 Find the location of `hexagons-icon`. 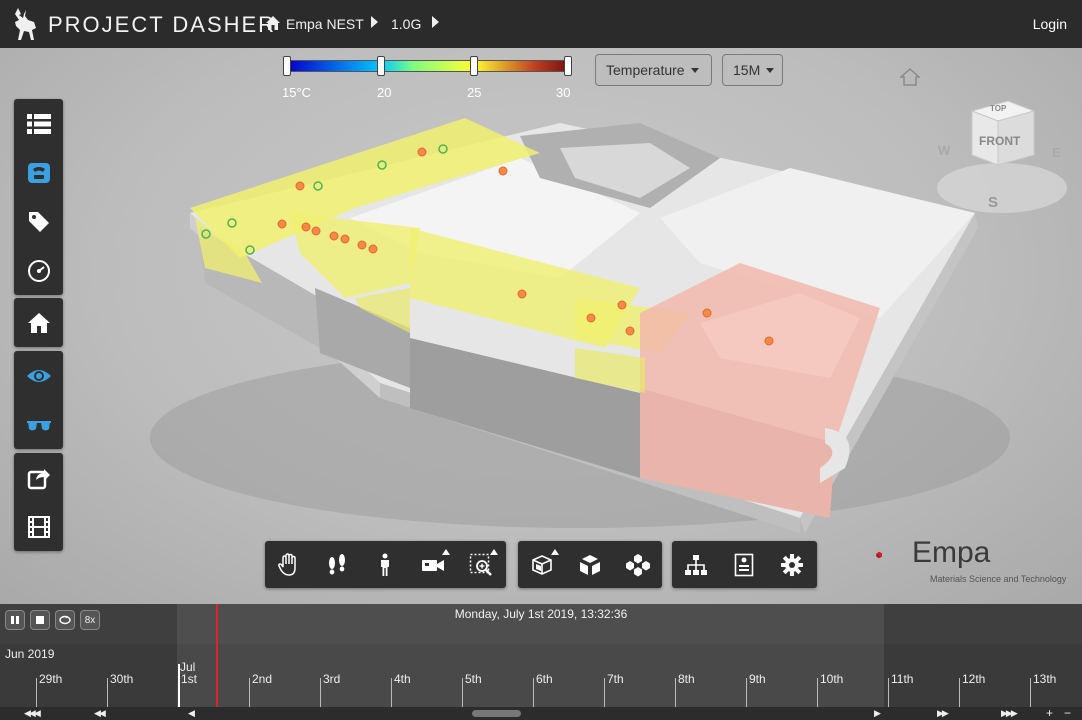

hexagons-icon is located at coordinates (638, 564).